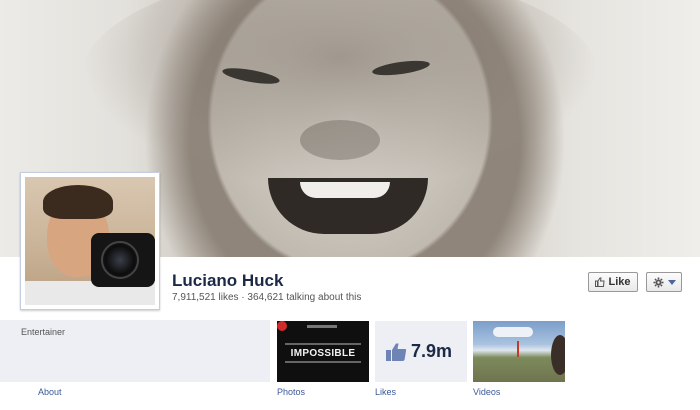  I want to click on photo-shirt-logo, so click(322, 326).